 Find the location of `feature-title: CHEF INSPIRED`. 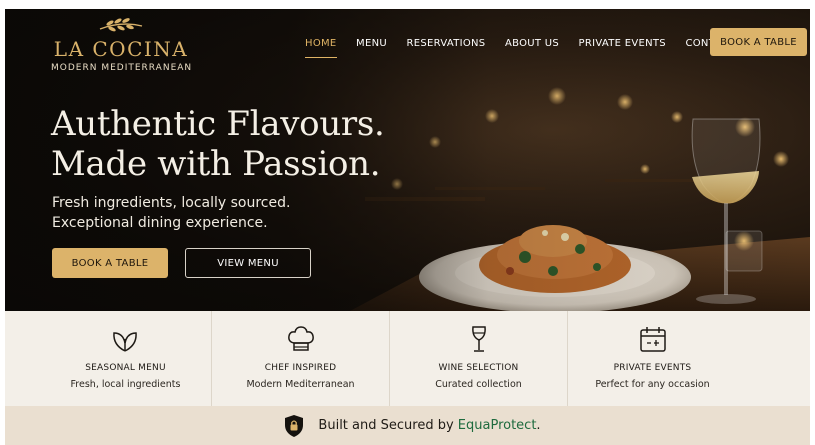

feature-title: CHEF INSPIRED is located at coordinates (300, 368).